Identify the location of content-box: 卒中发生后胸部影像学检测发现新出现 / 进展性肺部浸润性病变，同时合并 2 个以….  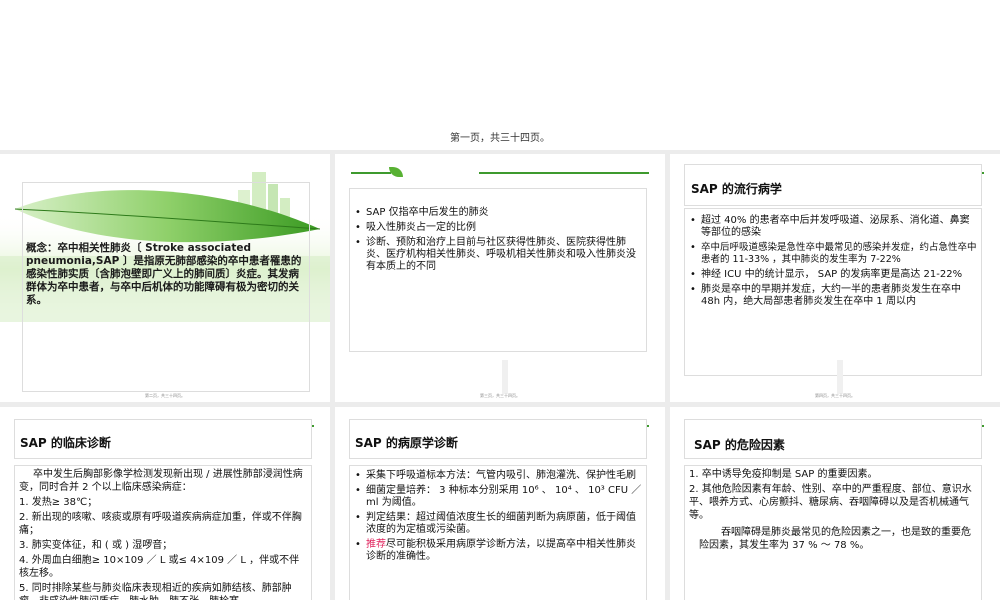
(163, 532).